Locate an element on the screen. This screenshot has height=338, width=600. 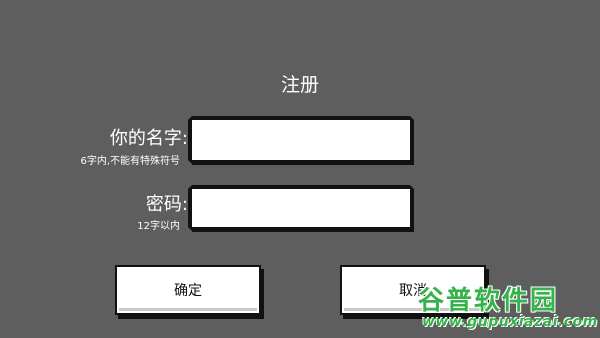
password-label: 密码: is located at coordinates (166, 204).